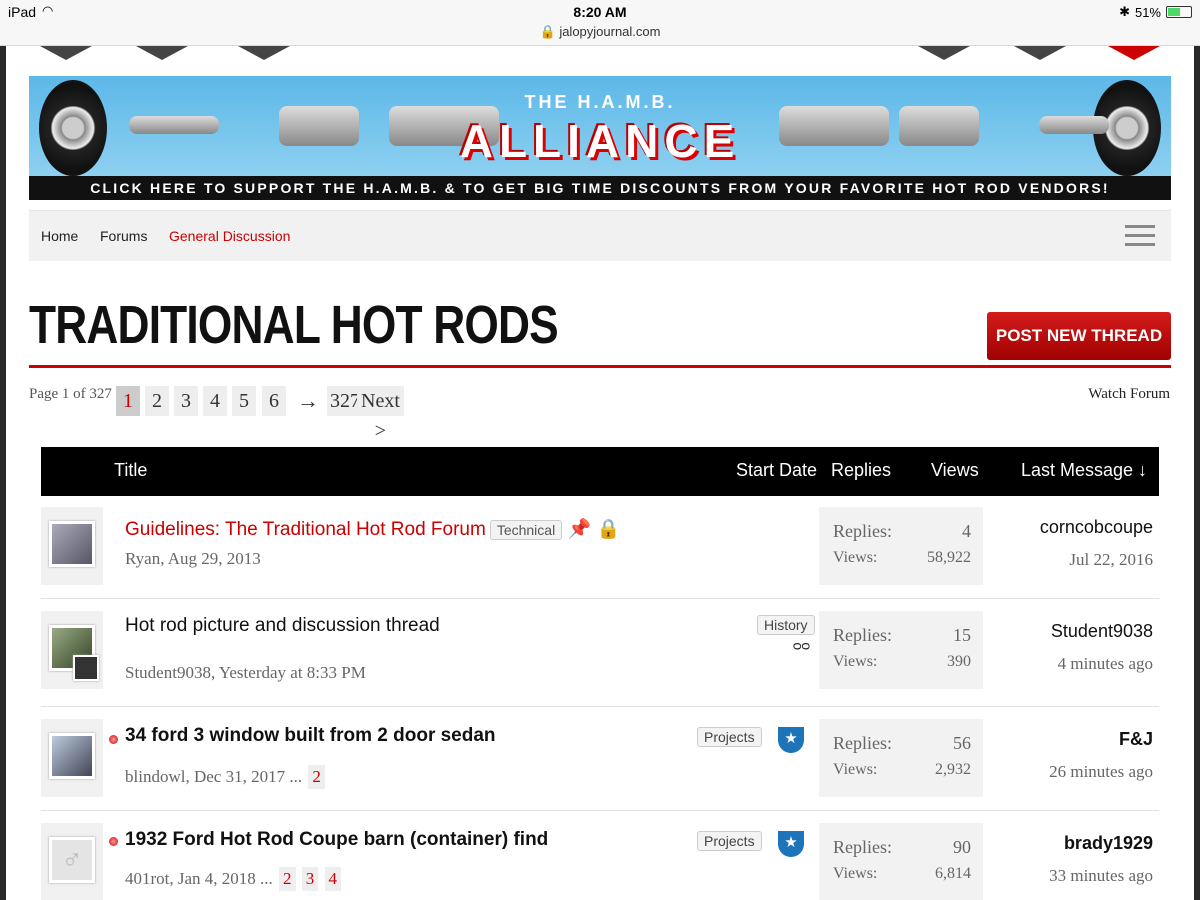 The image size is (1200, 900). I want to click on last-post-time: 4 minutes ago, so click(1102, 664).